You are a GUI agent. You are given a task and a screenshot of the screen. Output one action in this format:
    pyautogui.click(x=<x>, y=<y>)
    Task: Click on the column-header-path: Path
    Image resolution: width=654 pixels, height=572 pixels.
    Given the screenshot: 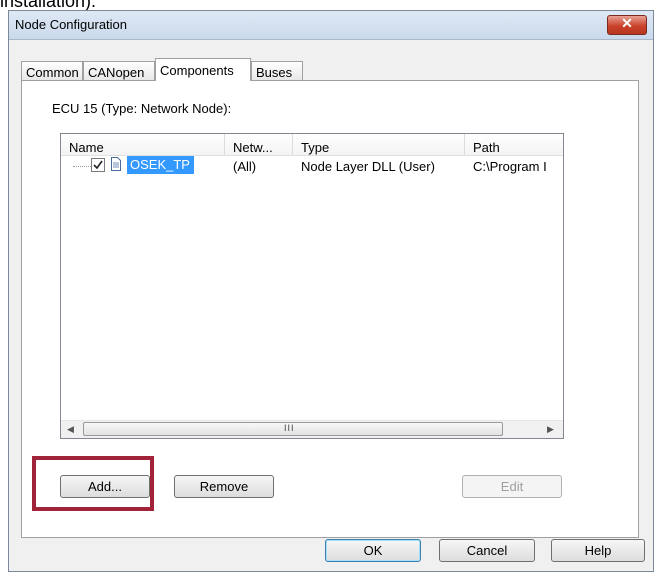 What is the action you would take?
    pyautogui.click(x=514, y=145)
    